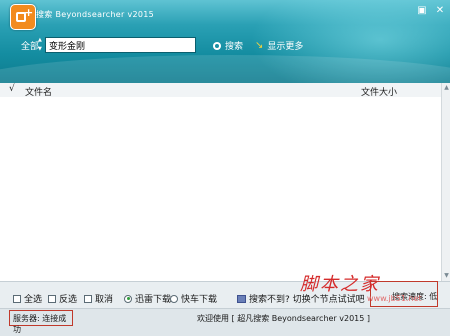  What do you see at coordinates (174, 298) in the screenshot?
I see `radio-icon` at bounding box center [174, 298].